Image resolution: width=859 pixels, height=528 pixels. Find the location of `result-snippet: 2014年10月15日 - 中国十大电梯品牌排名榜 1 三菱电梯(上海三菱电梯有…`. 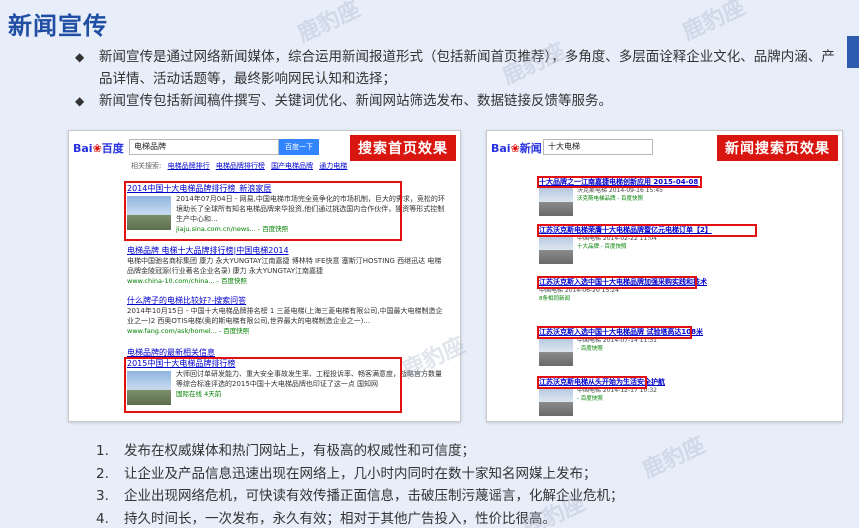

result-snippet: 2014年10月15日 - 中国十大电梯品牌排名榜 1 三菱电梯(上海三菱电梯有… is located at coordinates (285, 316).